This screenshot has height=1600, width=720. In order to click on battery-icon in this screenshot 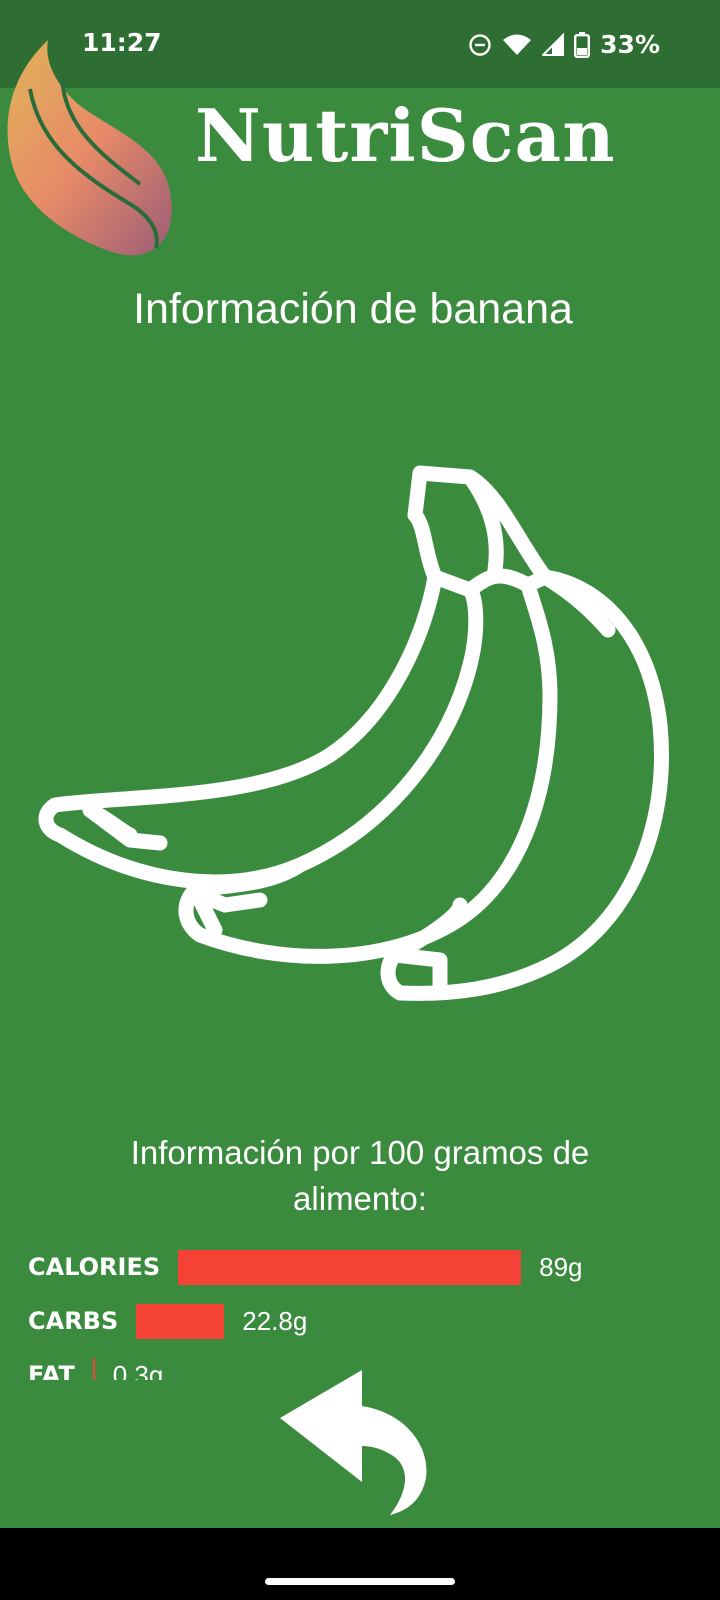, I will do `click(582, 44)`.